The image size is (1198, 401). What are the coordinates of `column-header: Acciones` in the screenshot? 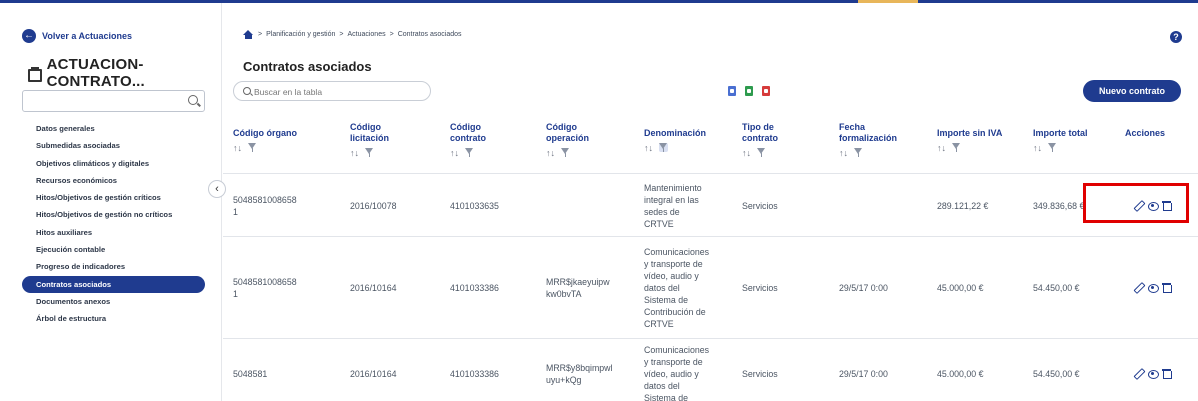 It's located at (1145, 133).